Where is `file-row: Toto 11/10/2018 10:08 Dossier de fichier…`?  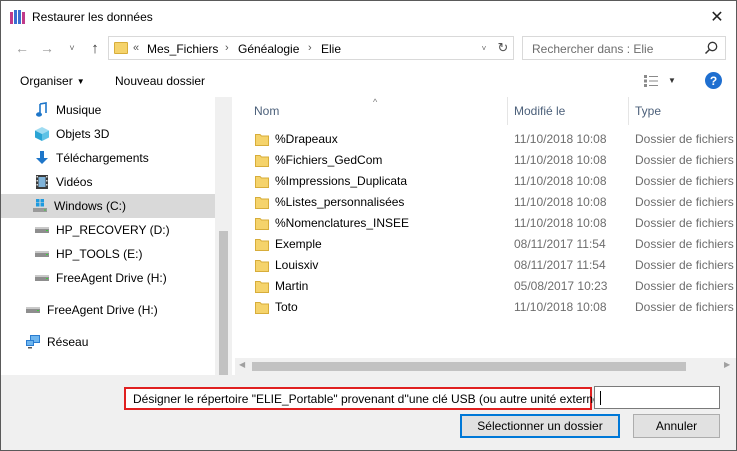 file-row: Toto 11/10/2018 10:08 Dossier de fichier… is located at coordinates (485, 307).